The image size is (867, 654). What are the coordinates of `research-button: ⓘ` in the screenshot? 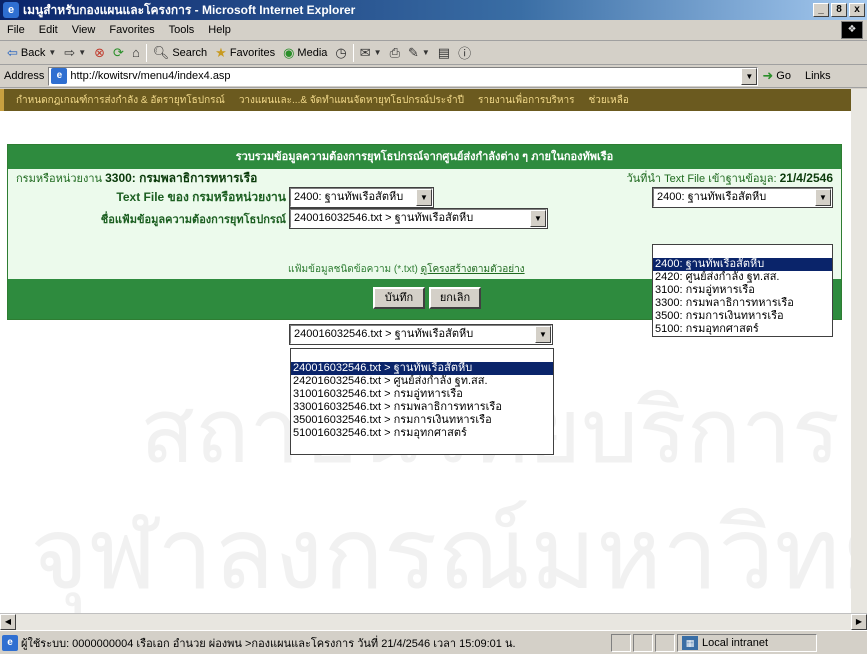 It's located at (464, 53).